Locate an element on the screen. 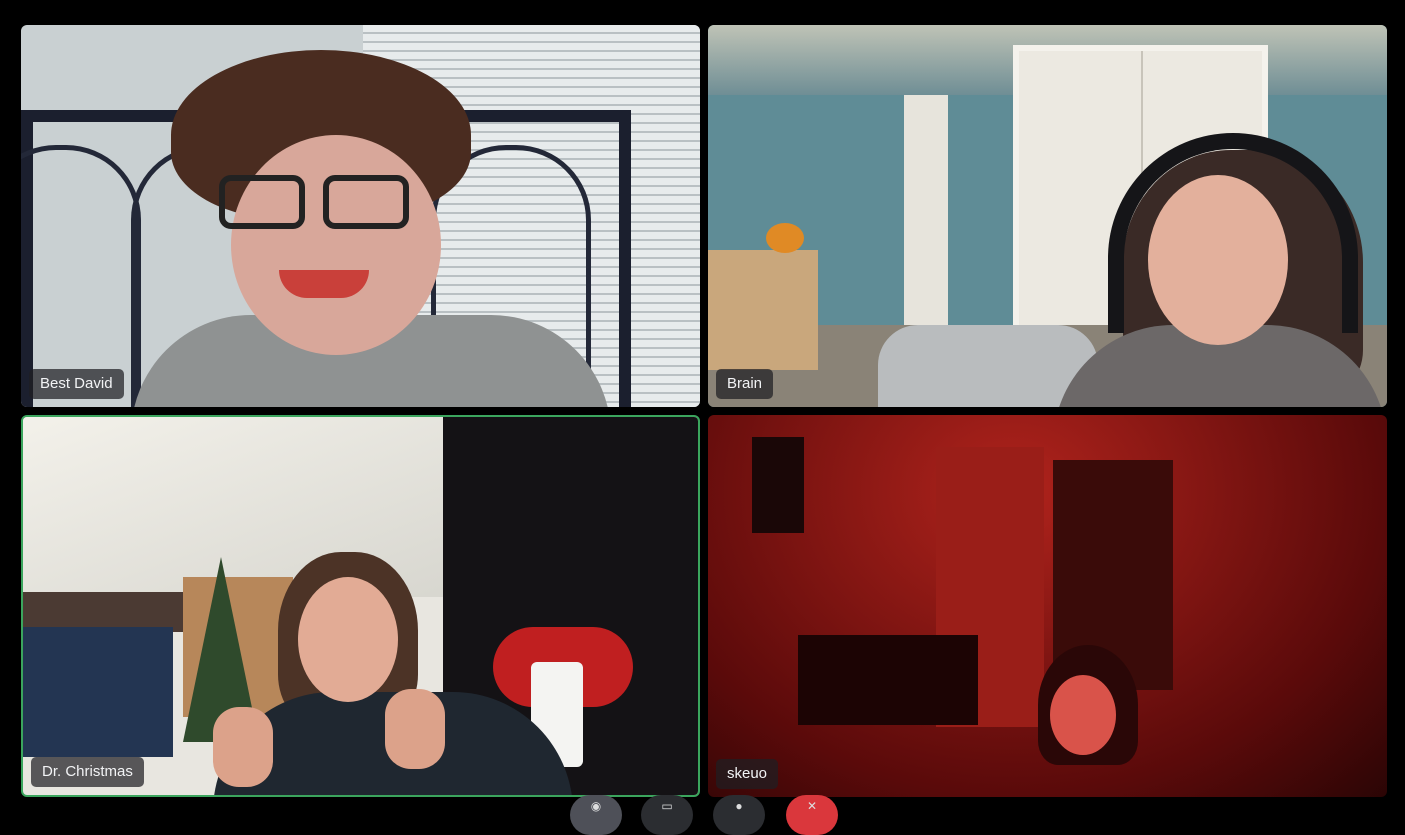  door is located at coordinates (926, 210).